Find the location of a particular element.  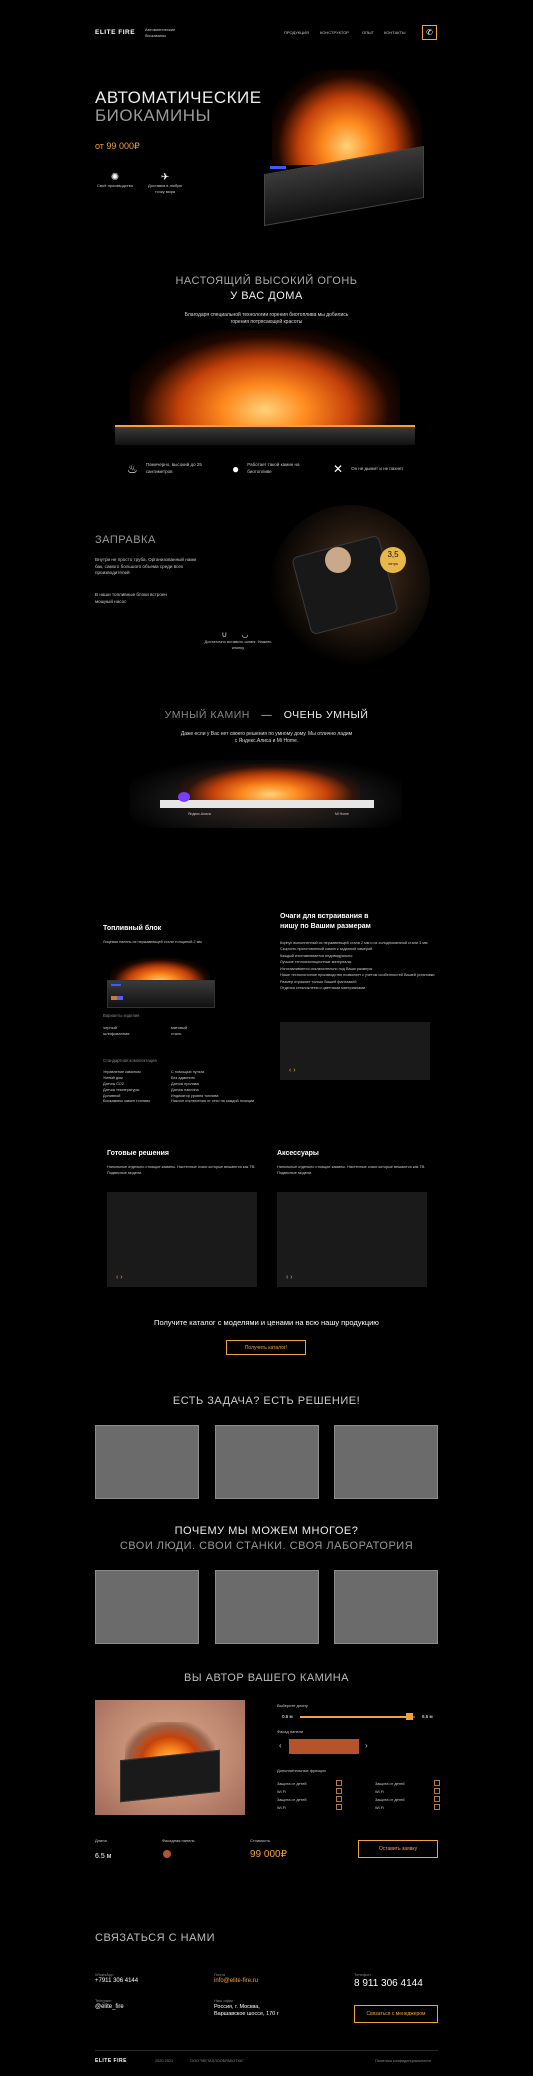

variant-matte-line2: сталь is located at coordinates (176, 1033).